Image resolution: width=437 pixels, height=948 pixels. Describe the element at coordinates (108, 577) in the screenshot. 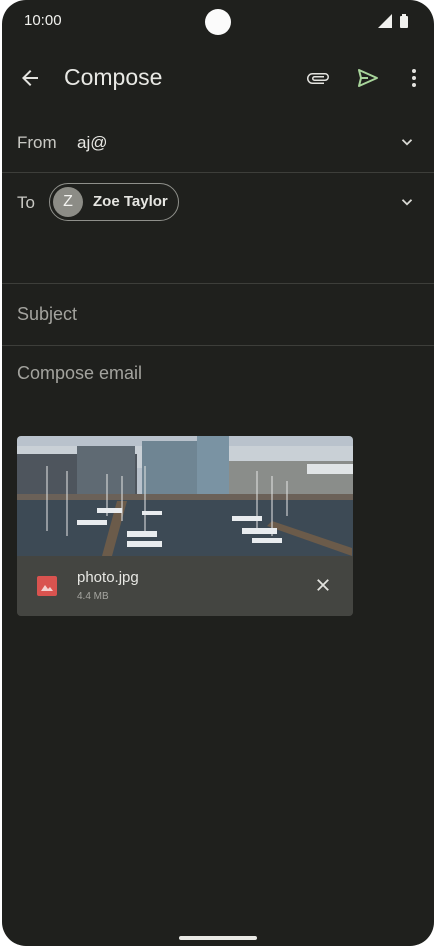

I see `attachment-name: photo.jpg` at that location.